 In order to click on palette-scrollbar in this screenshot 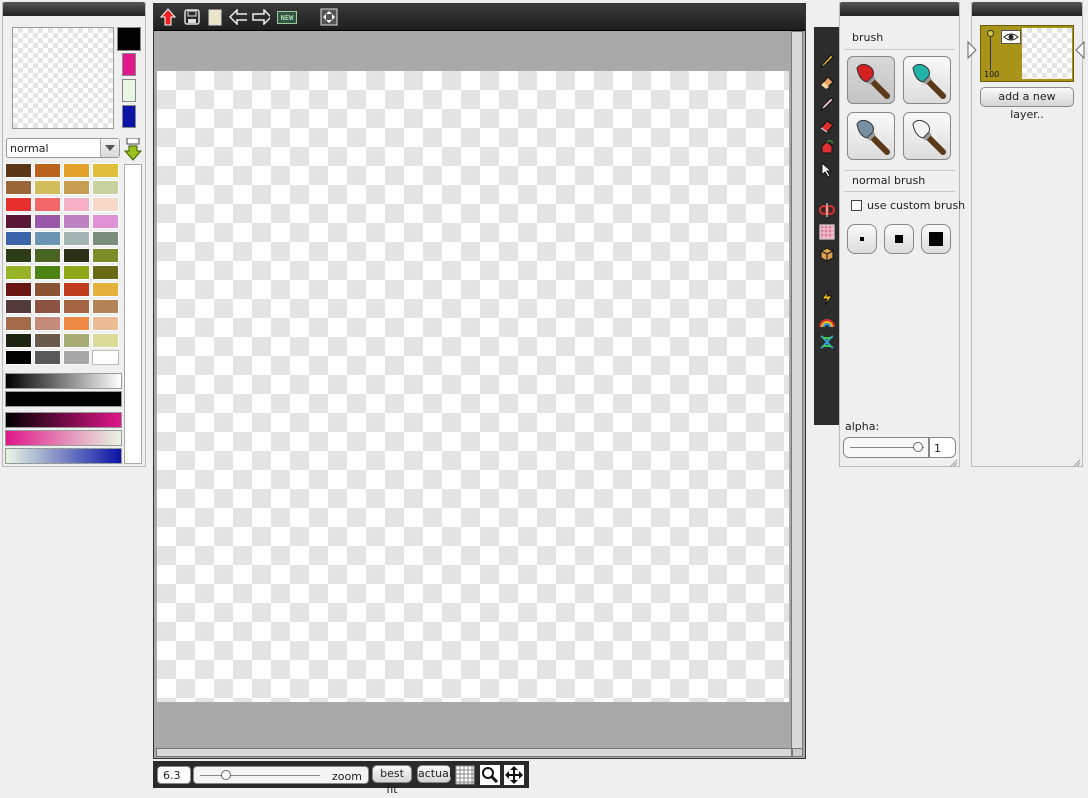, I will do `click(133, 314)`.